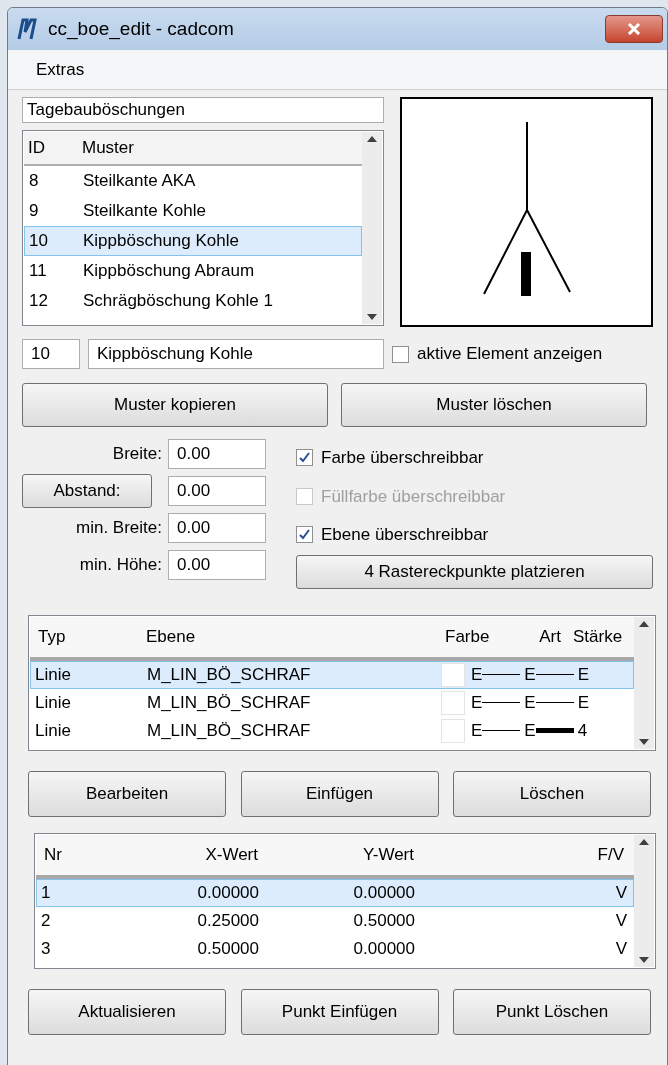  I want to click on table-cell-text: 1, so click(46, 892).